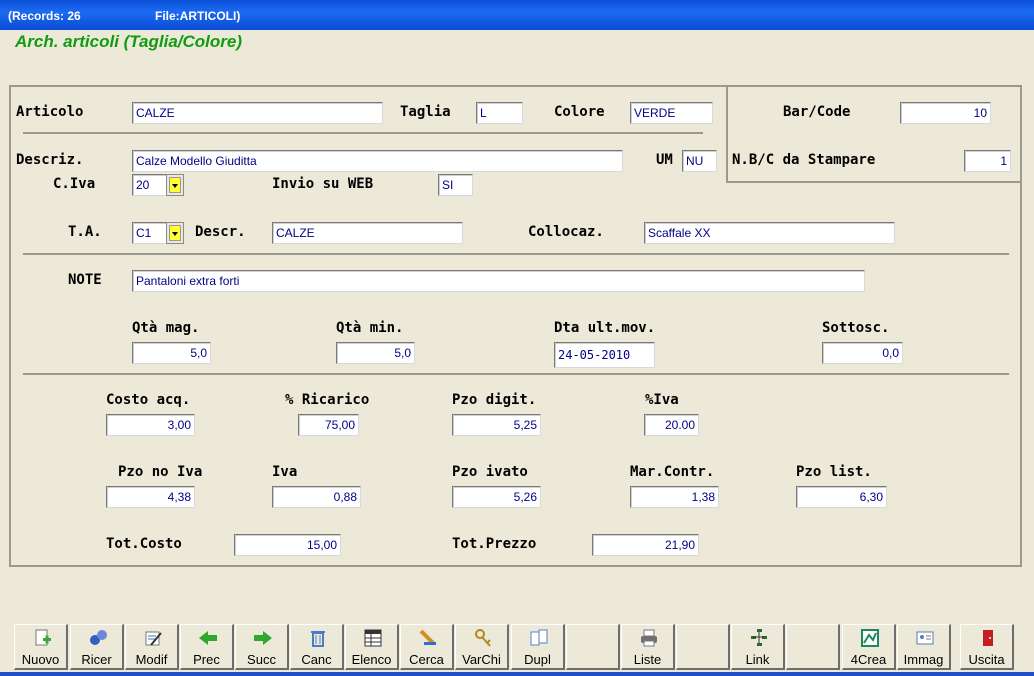  What do you see at coordinates (287, 545) in the screenshot?
I see `tot-costo-field: 15,00` at bounding box center [287, 545].